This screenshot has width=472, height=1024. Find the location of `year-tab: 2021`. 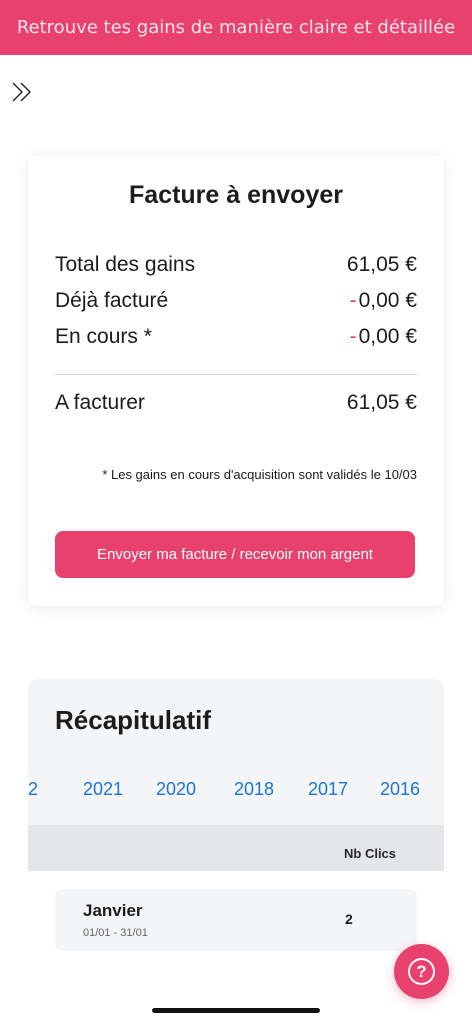

year-tab: 2021 is located at coordinates (103, 789).